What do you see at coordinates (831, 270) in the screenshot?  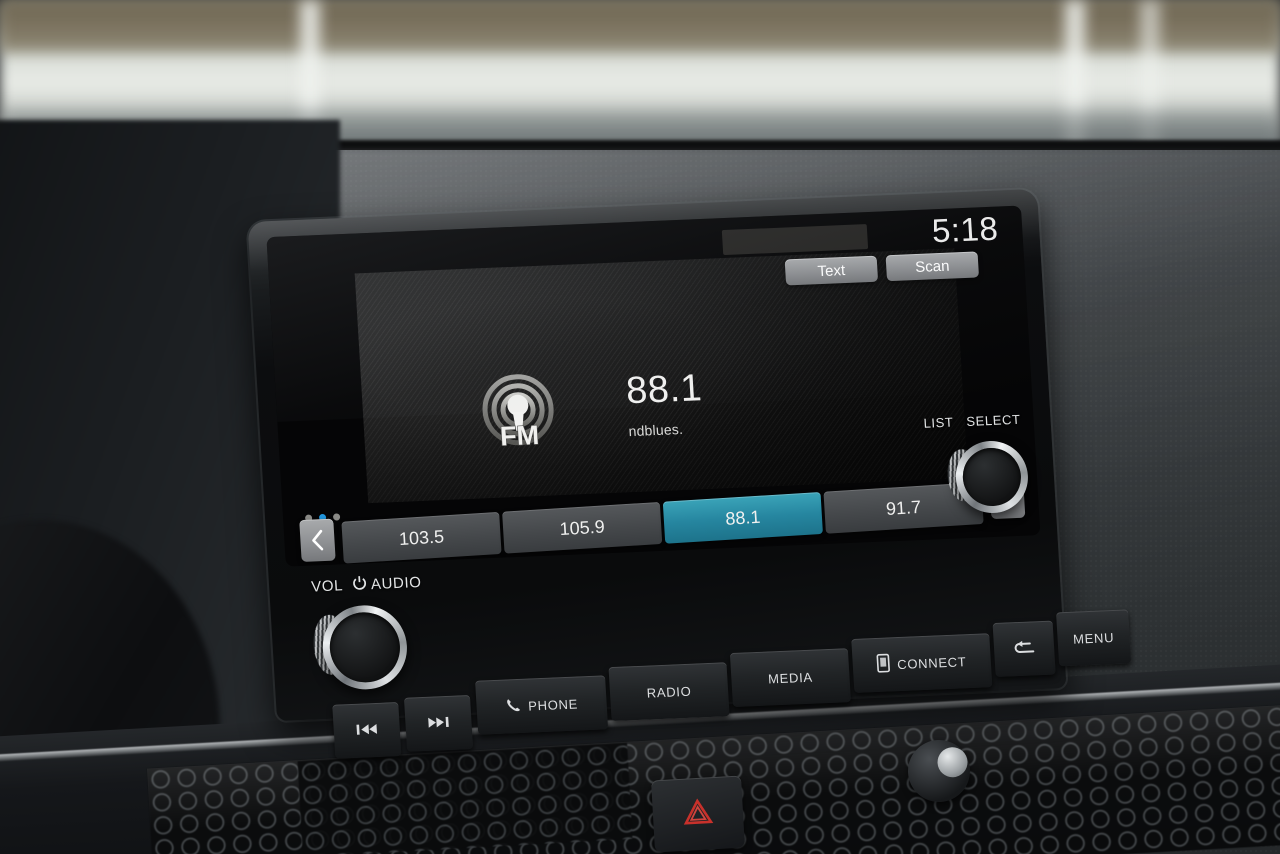 I see `text-button: Text` at bounding box center [831, 270].